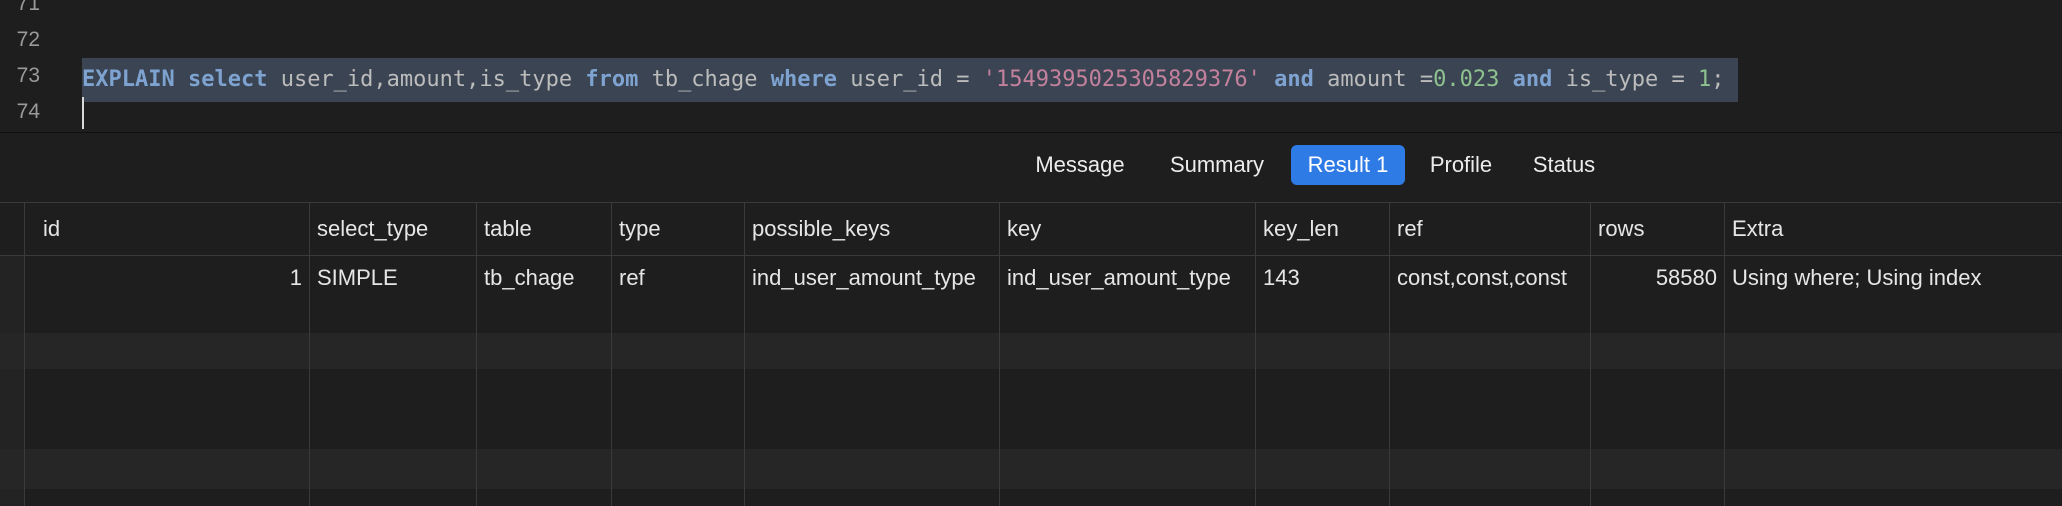 Image resolution: width=2062 pixels, height=506 pixels. What do you see at coordinates (1080, 165) in the screenshot?
I see `tab-message: Message` at bounding box center [1080, 165].